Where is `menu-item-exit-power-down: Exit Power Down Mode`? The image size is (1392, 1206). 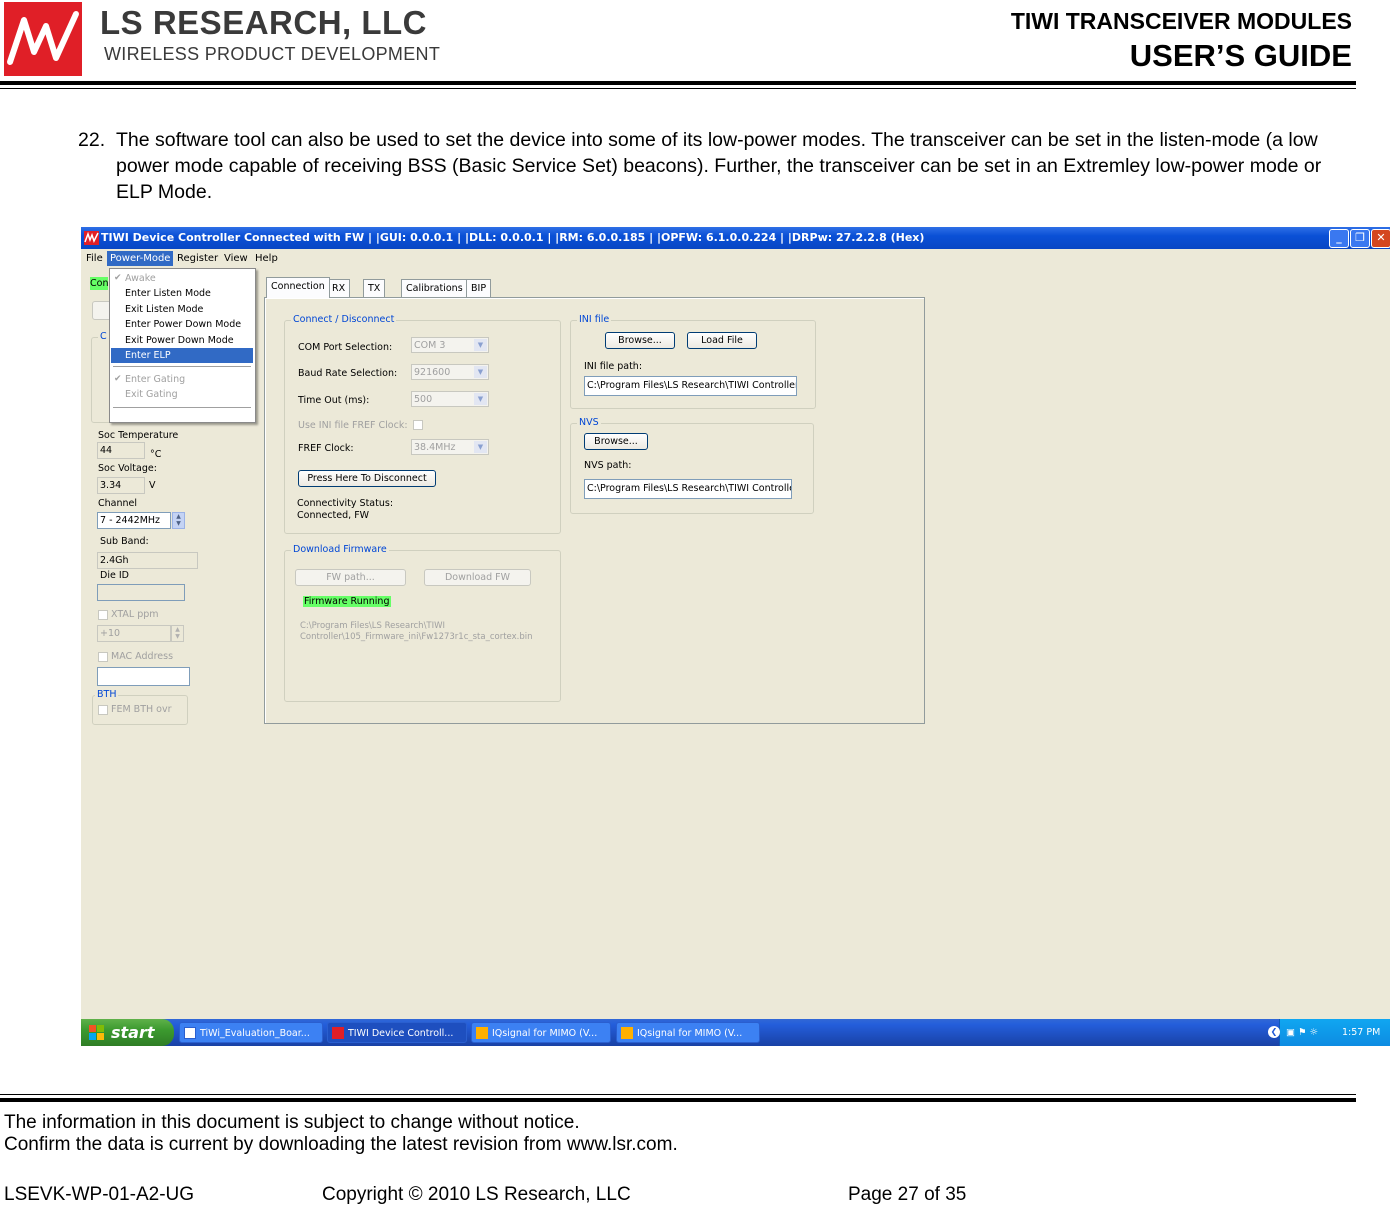 menu-item-exit-power-down: Exit Power Down Mode is located at coordinates (182, 340).